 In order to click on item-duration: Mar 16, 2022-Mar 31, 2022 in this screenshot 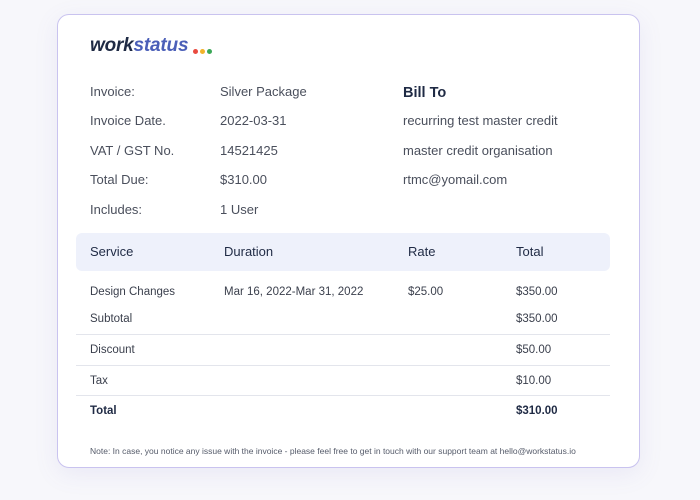, I will do `click(294, 292)`.